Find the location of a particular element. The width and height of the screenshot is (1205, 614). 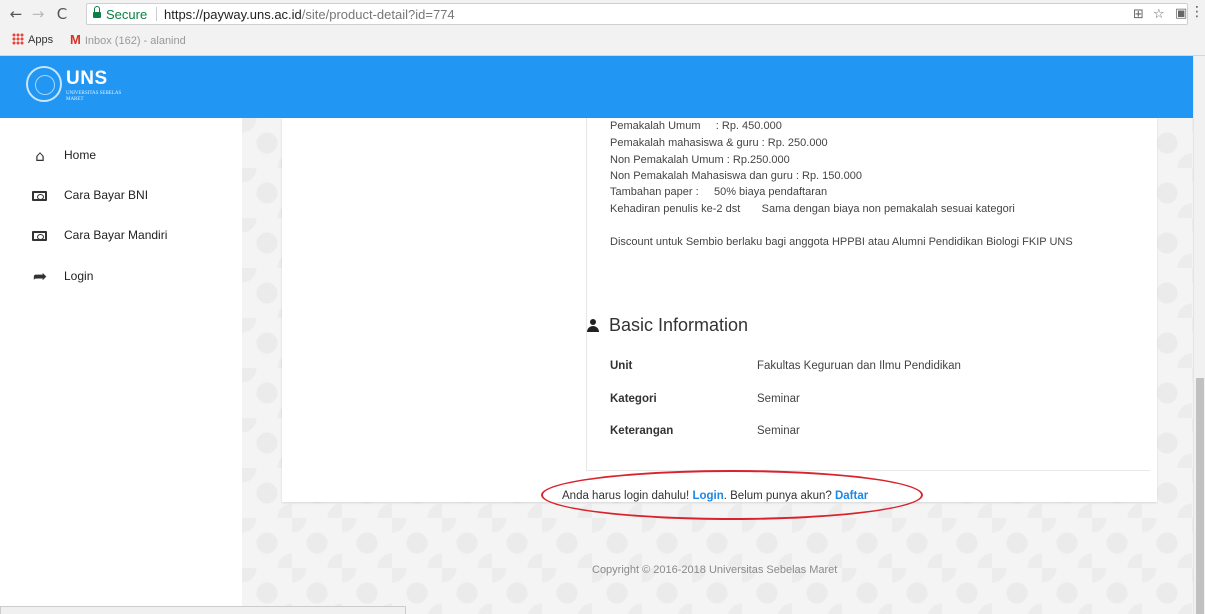

bookmarks-bar: Apps M Inbox (162) - alanind is located at coordinates (602, 41).